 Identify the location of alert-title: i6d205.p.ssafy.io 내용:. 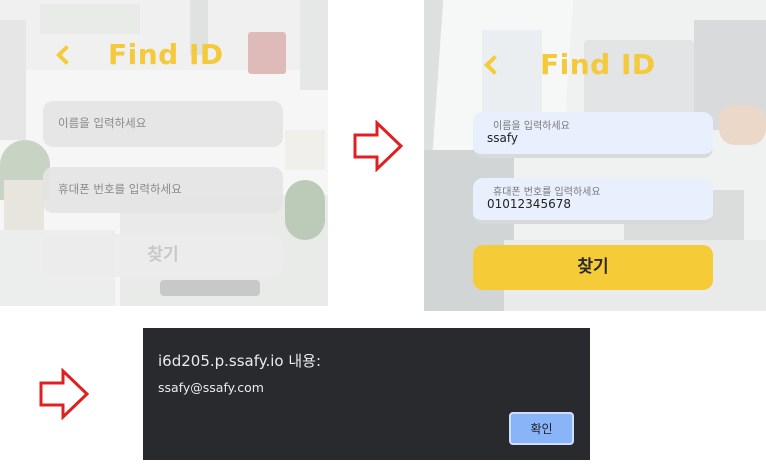
(240, 361).